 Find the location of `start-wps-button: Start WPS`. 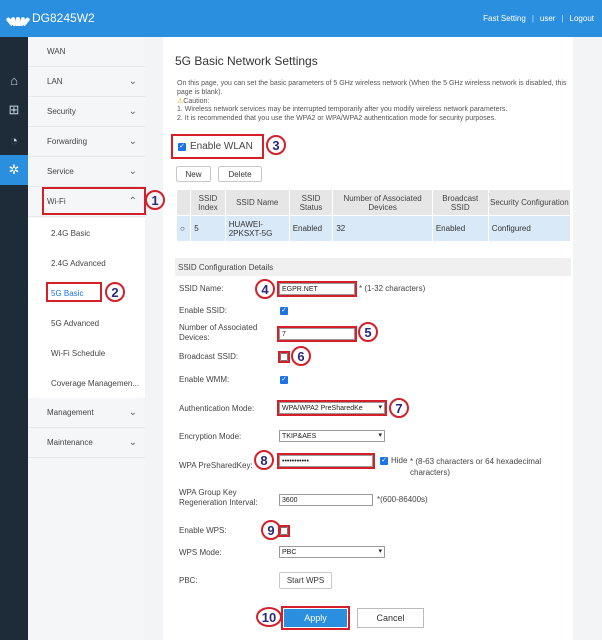

start-wps-button: Start WPS is located at coordinates (305, 580).